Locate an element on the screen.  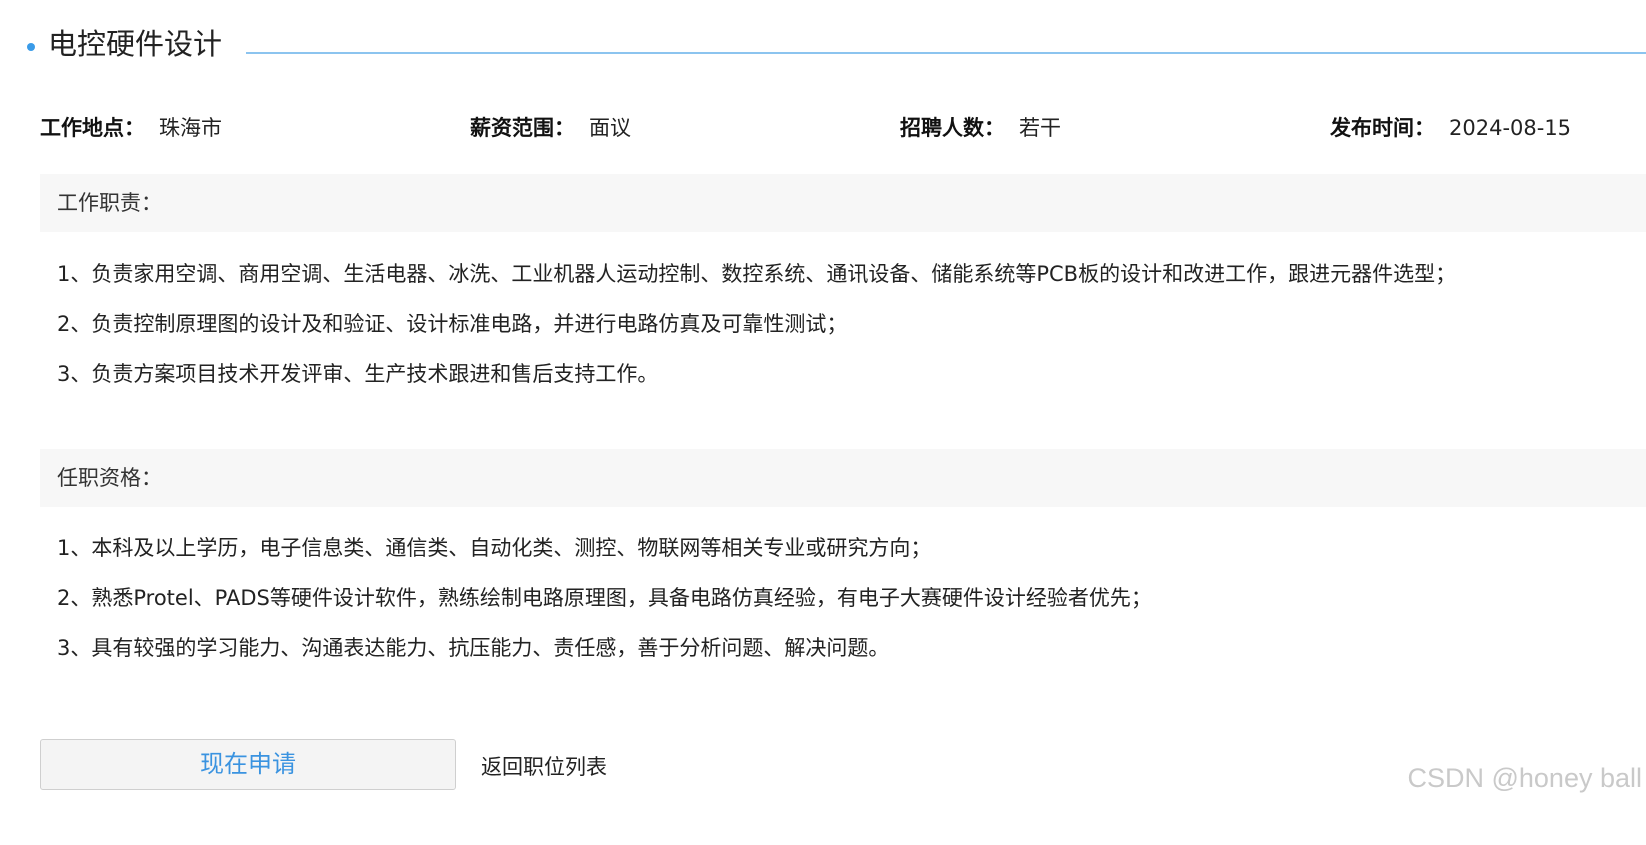
requirements-heading: 任职资格： is located at coordinates (109, 478).